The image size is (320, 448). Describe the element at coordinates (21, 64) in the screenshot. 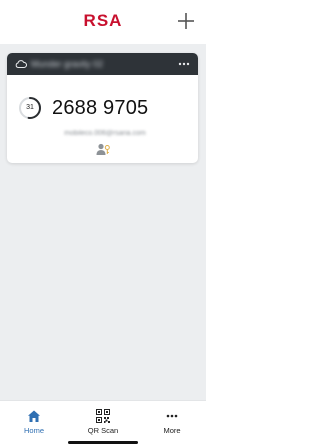

I see `cloud-icon` at that location.